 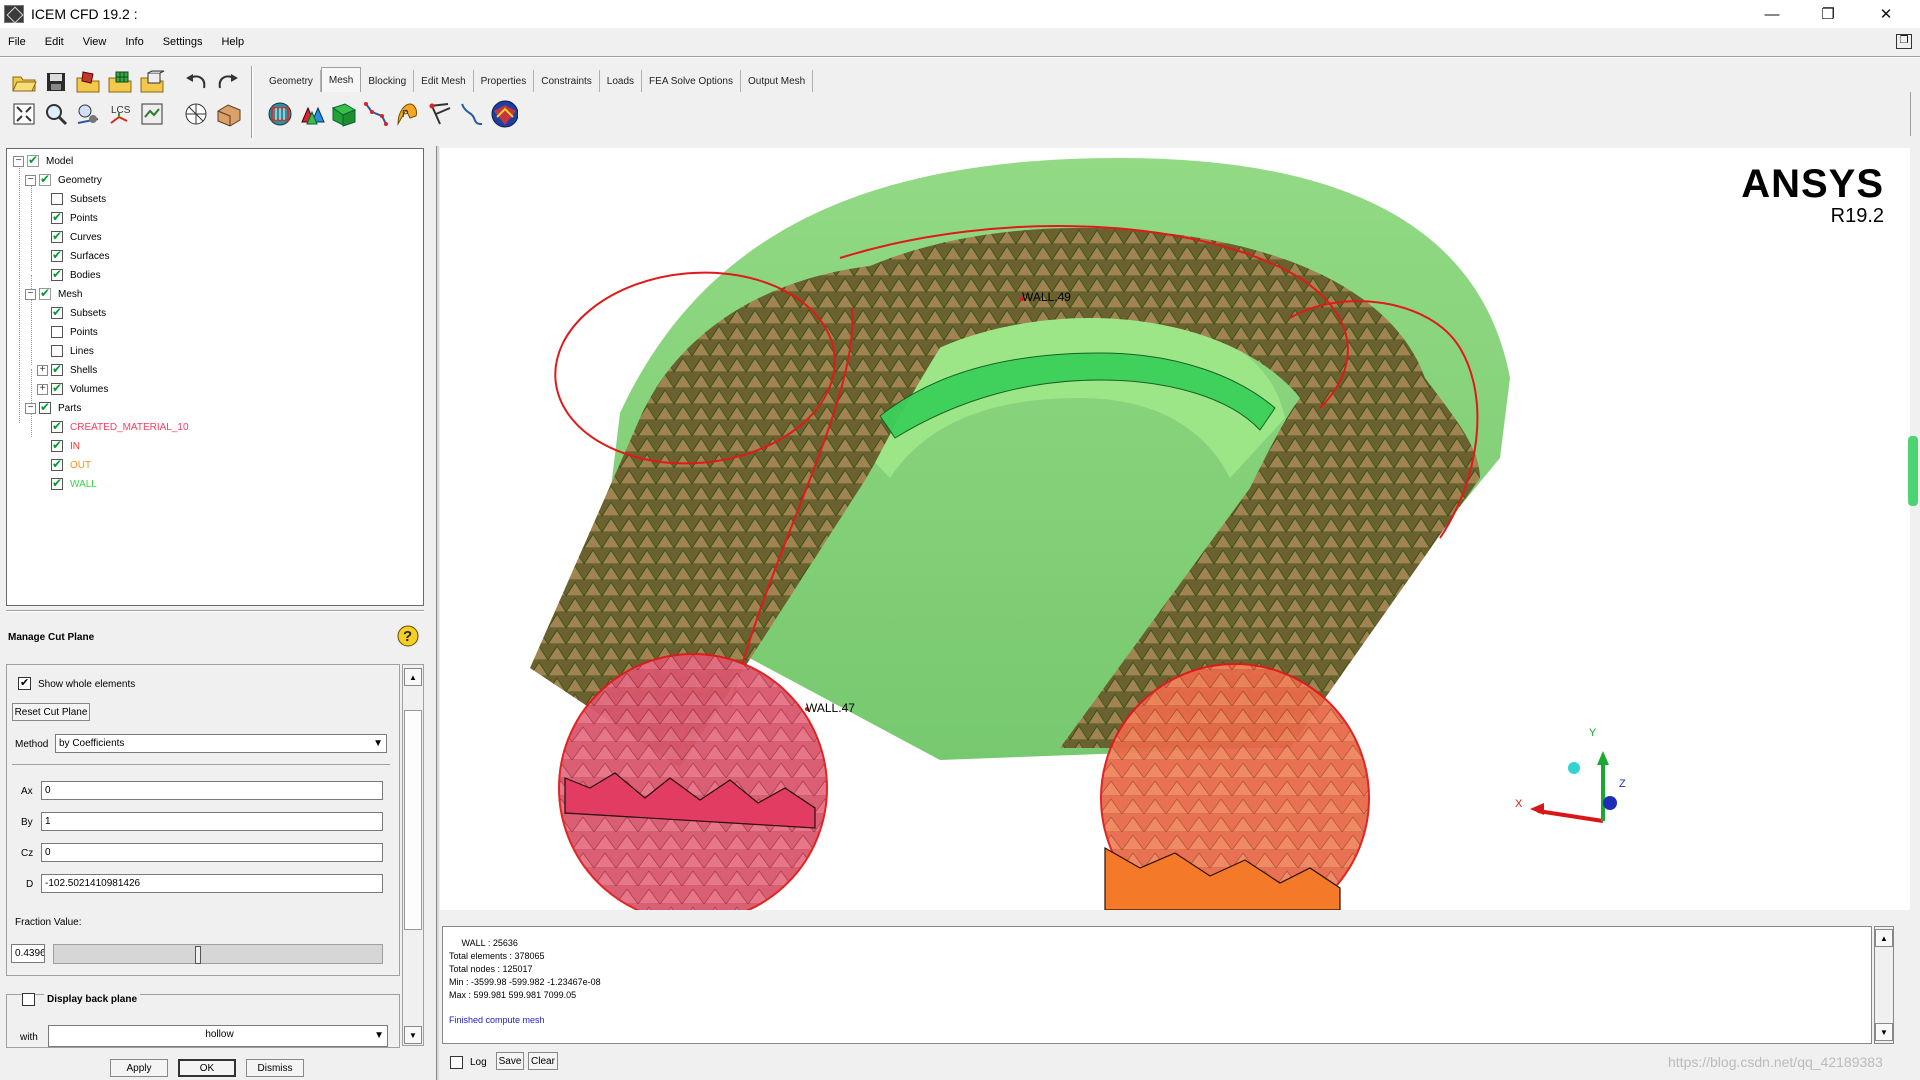 What do you see at coordinates (312, 114) in the screenshot?
I see `part-mesh-setup-icon` at bounding box center [312, 114].